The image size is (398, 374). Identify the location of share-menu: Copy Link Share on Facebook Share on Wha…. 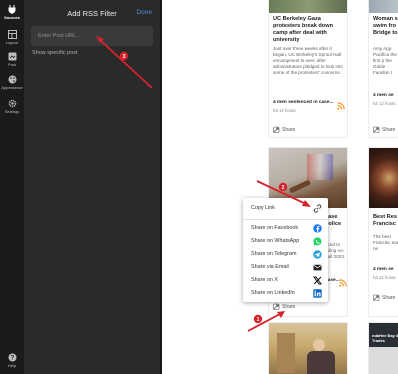
(285, 250).